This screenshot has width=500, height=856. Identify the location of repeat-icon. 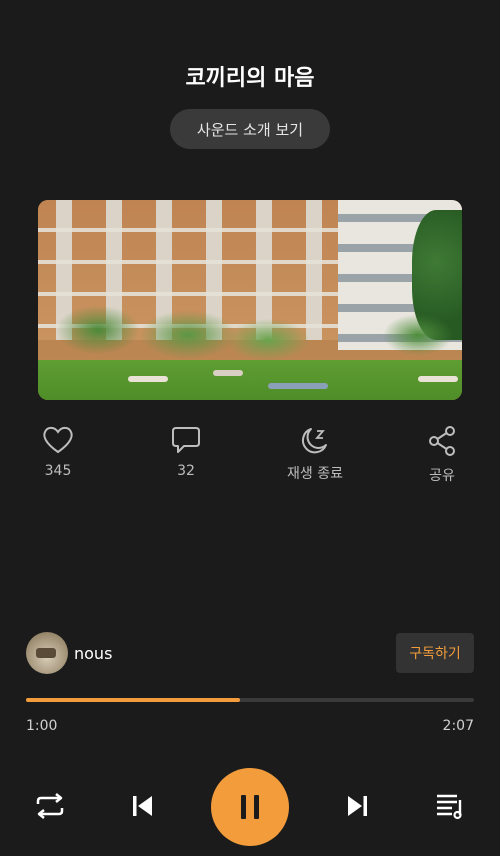
(50, 806).